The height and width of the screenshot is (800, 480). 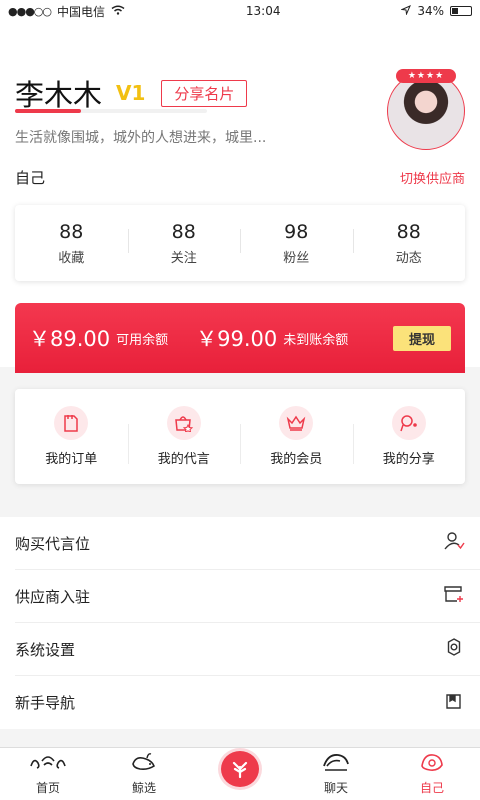 I want to click on balance-card: ￥89.00 可用余额 ￥99.00 未到账余额 提现, so click(x=240, y=338).